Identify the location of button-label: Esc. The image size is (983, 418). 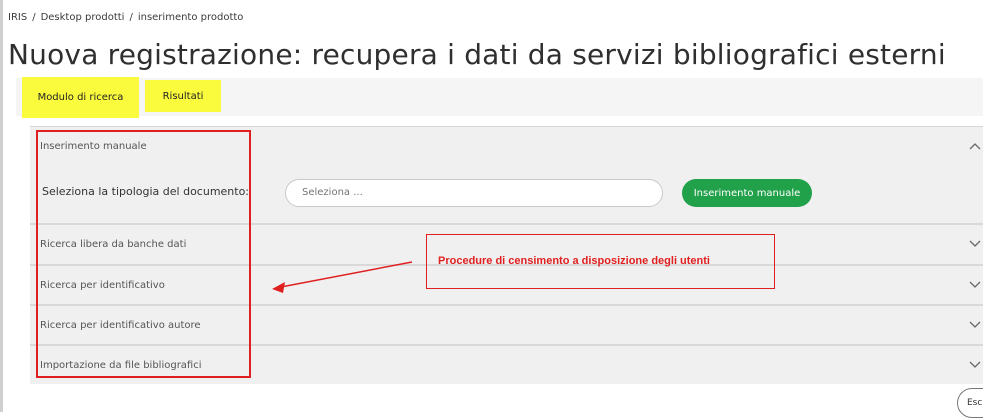
(975, 403).